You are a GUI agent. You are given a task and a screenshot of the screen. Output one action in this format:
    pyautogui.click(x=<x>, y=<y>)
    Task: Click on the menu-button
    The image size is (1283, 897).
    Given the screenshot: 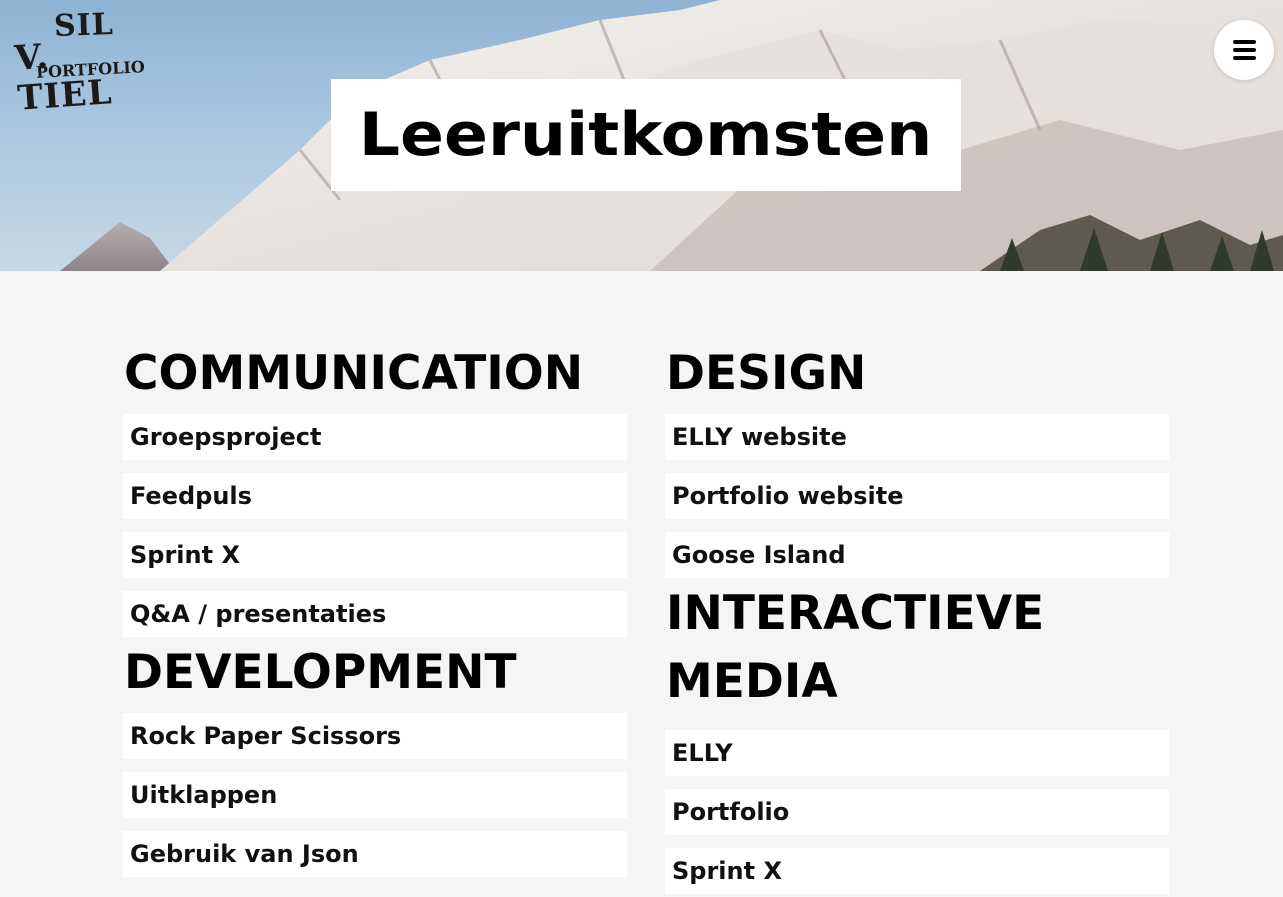 What is the action you would take?
    pyautogui.click(x=1244, y=50)
    